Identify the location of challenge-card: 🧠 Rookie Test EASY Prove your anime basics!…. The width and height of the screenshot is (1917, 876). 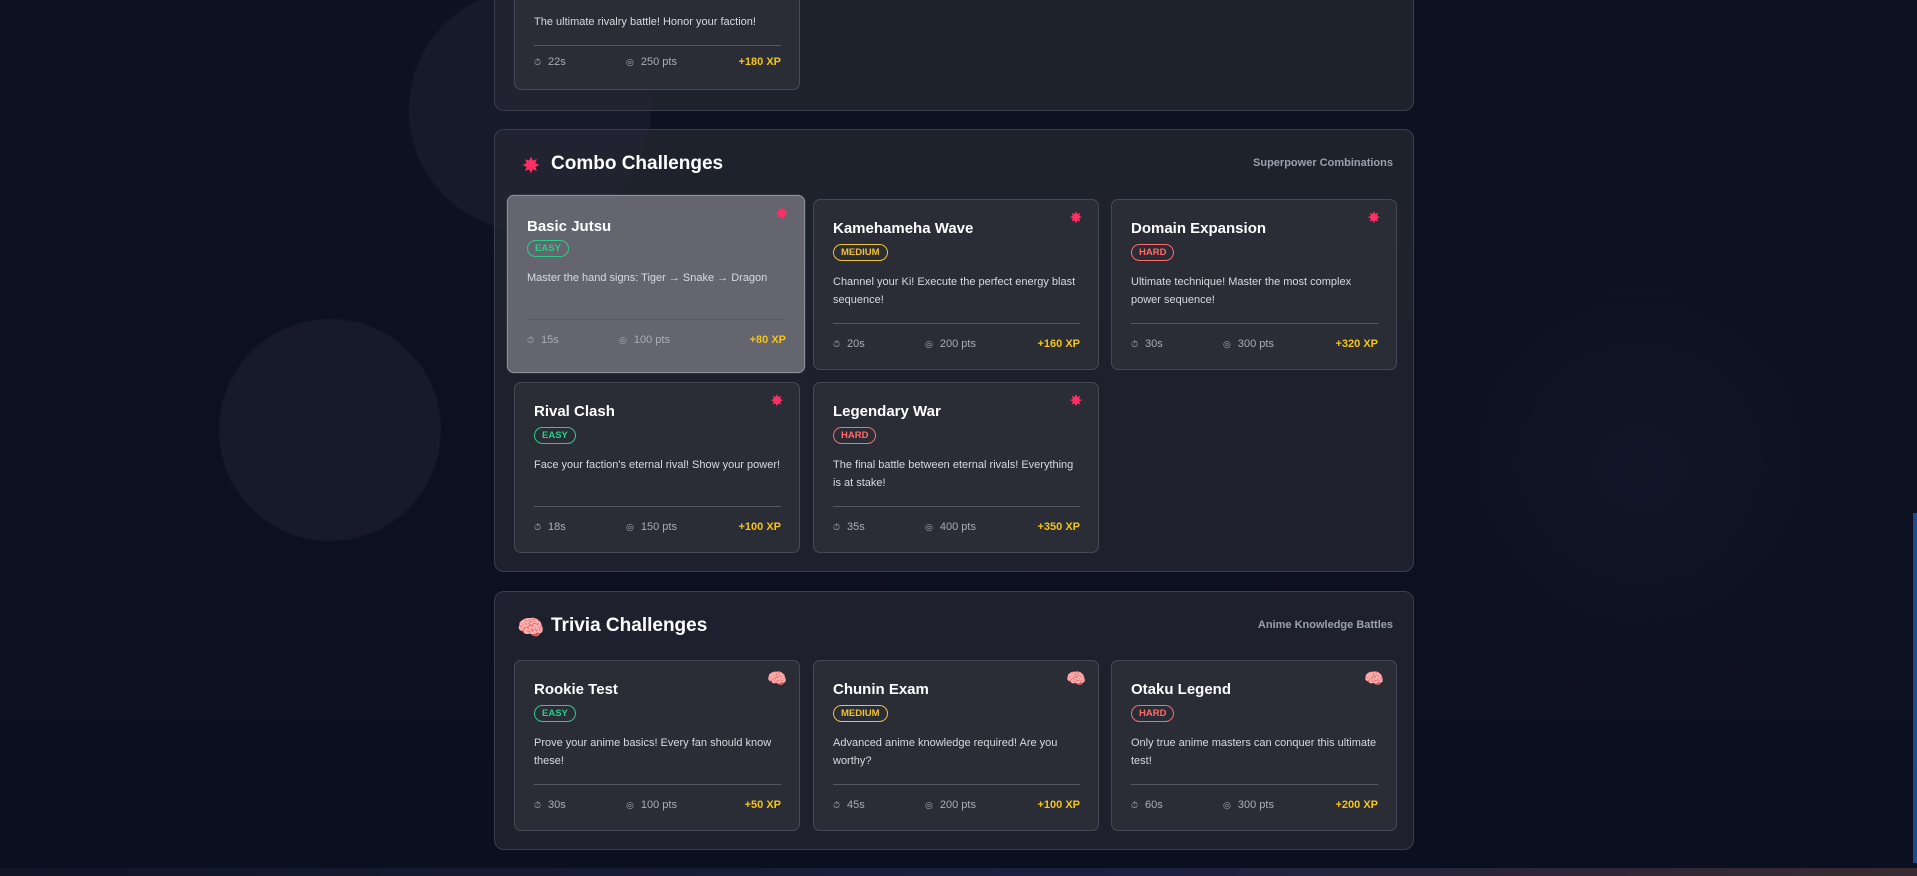
(657, 745).